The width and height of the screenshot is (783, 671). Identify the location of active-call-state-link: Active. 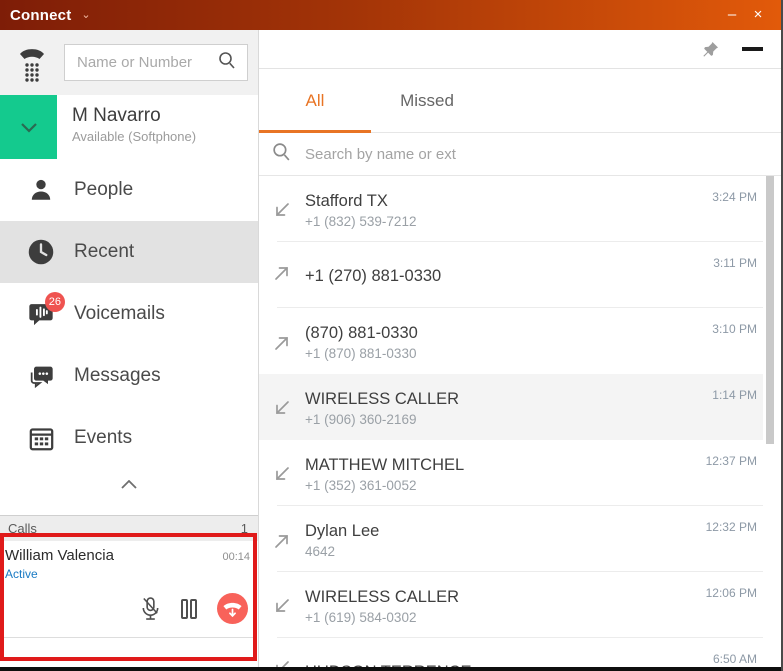
(128, 574).